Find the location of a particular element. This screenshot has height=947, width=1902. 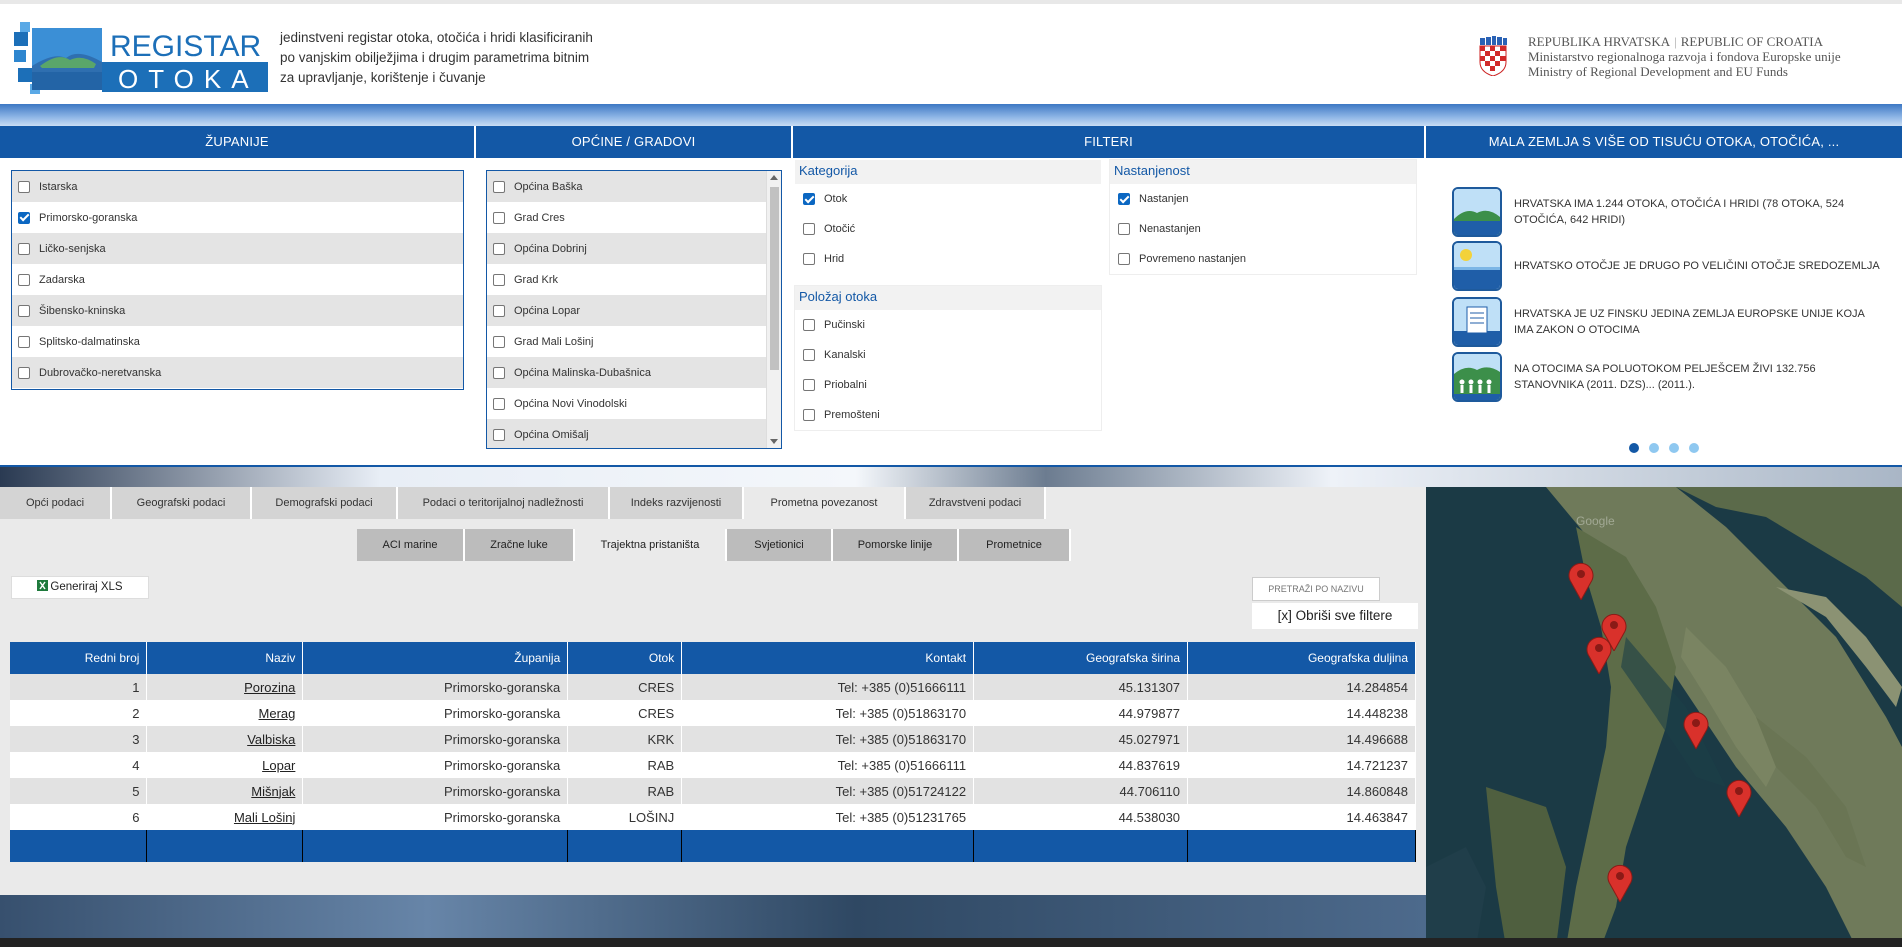

checkbox-option: Povremeno nastanjen is located at coordinates (1263, 259).